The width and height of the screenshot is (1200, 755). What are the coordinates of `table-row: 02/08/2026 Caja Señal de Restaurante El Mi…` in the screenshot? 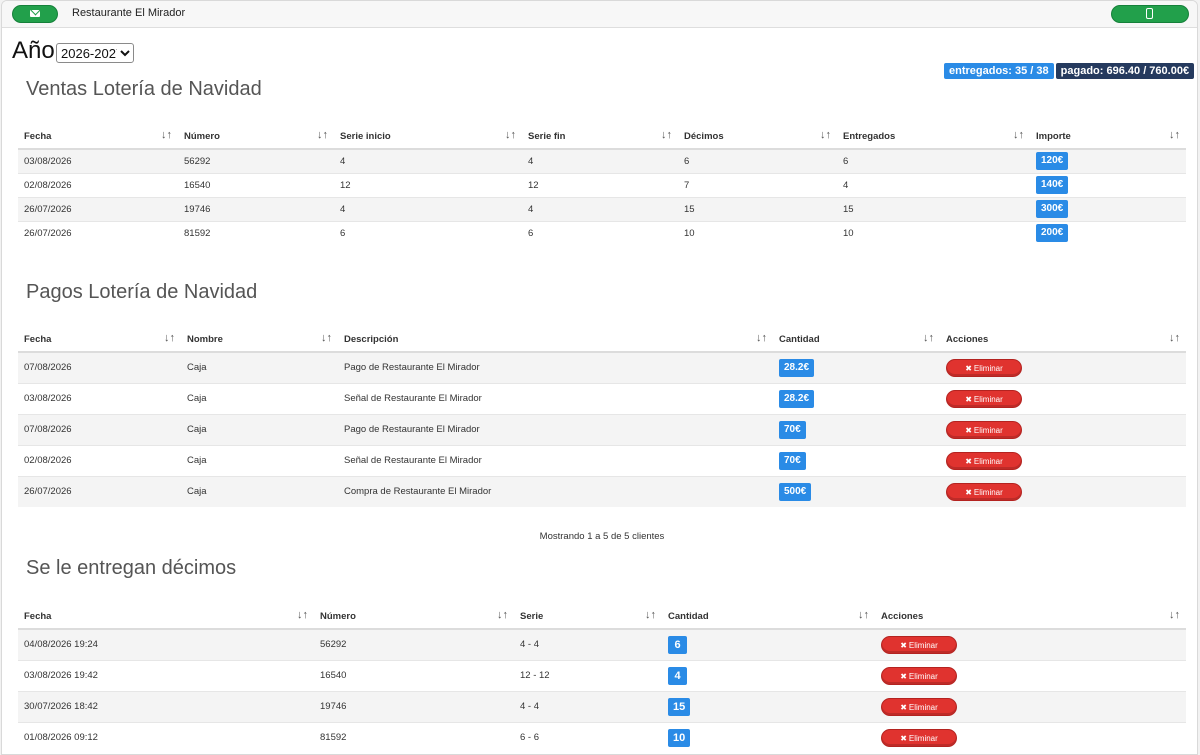 It's located at (602, 460).